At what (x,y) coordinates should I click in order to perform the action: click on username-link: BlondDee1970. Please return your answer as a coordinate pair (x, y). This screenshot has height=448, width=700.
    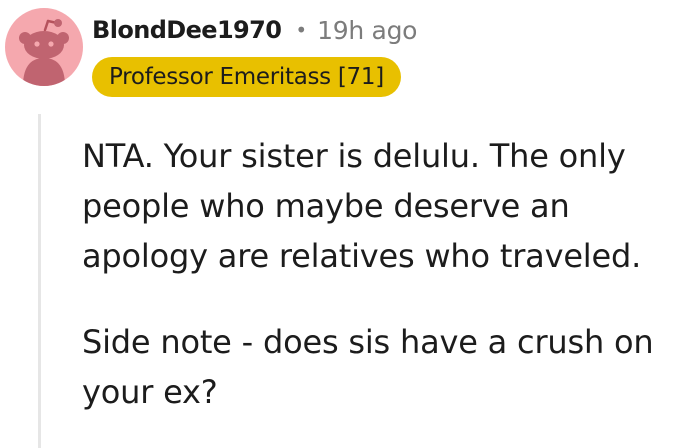
    Looking at the image, I should click on (187, 30).